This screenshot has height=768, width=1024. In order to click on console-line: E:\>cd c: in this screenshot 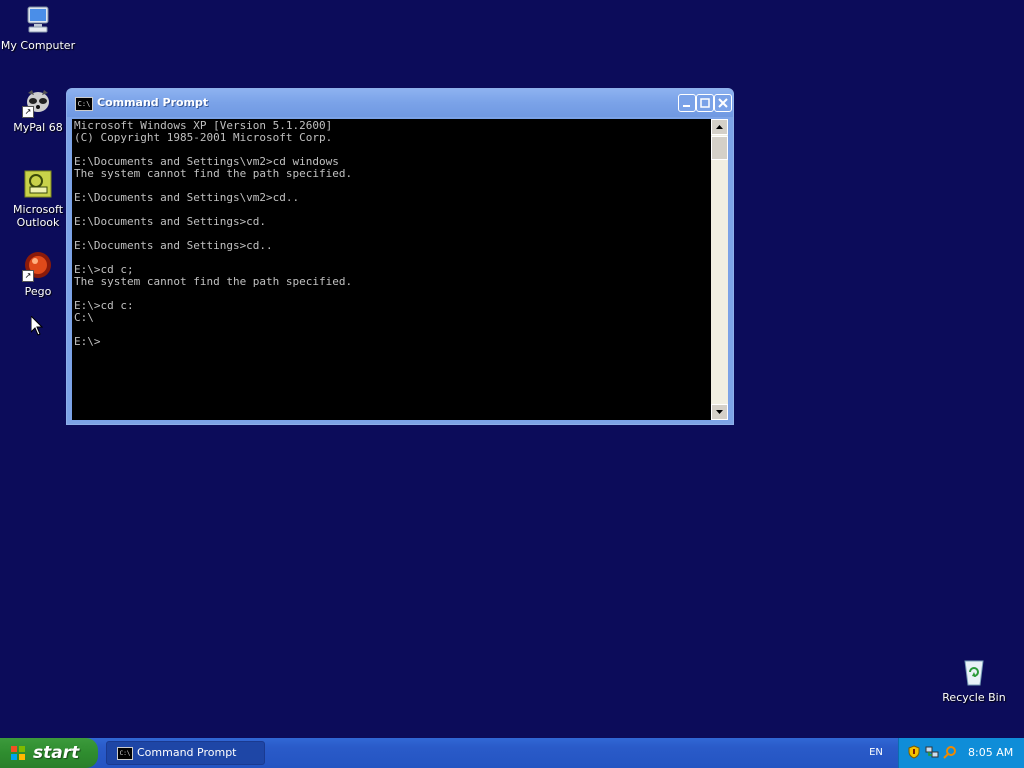, I will do `click(104, 305)`.